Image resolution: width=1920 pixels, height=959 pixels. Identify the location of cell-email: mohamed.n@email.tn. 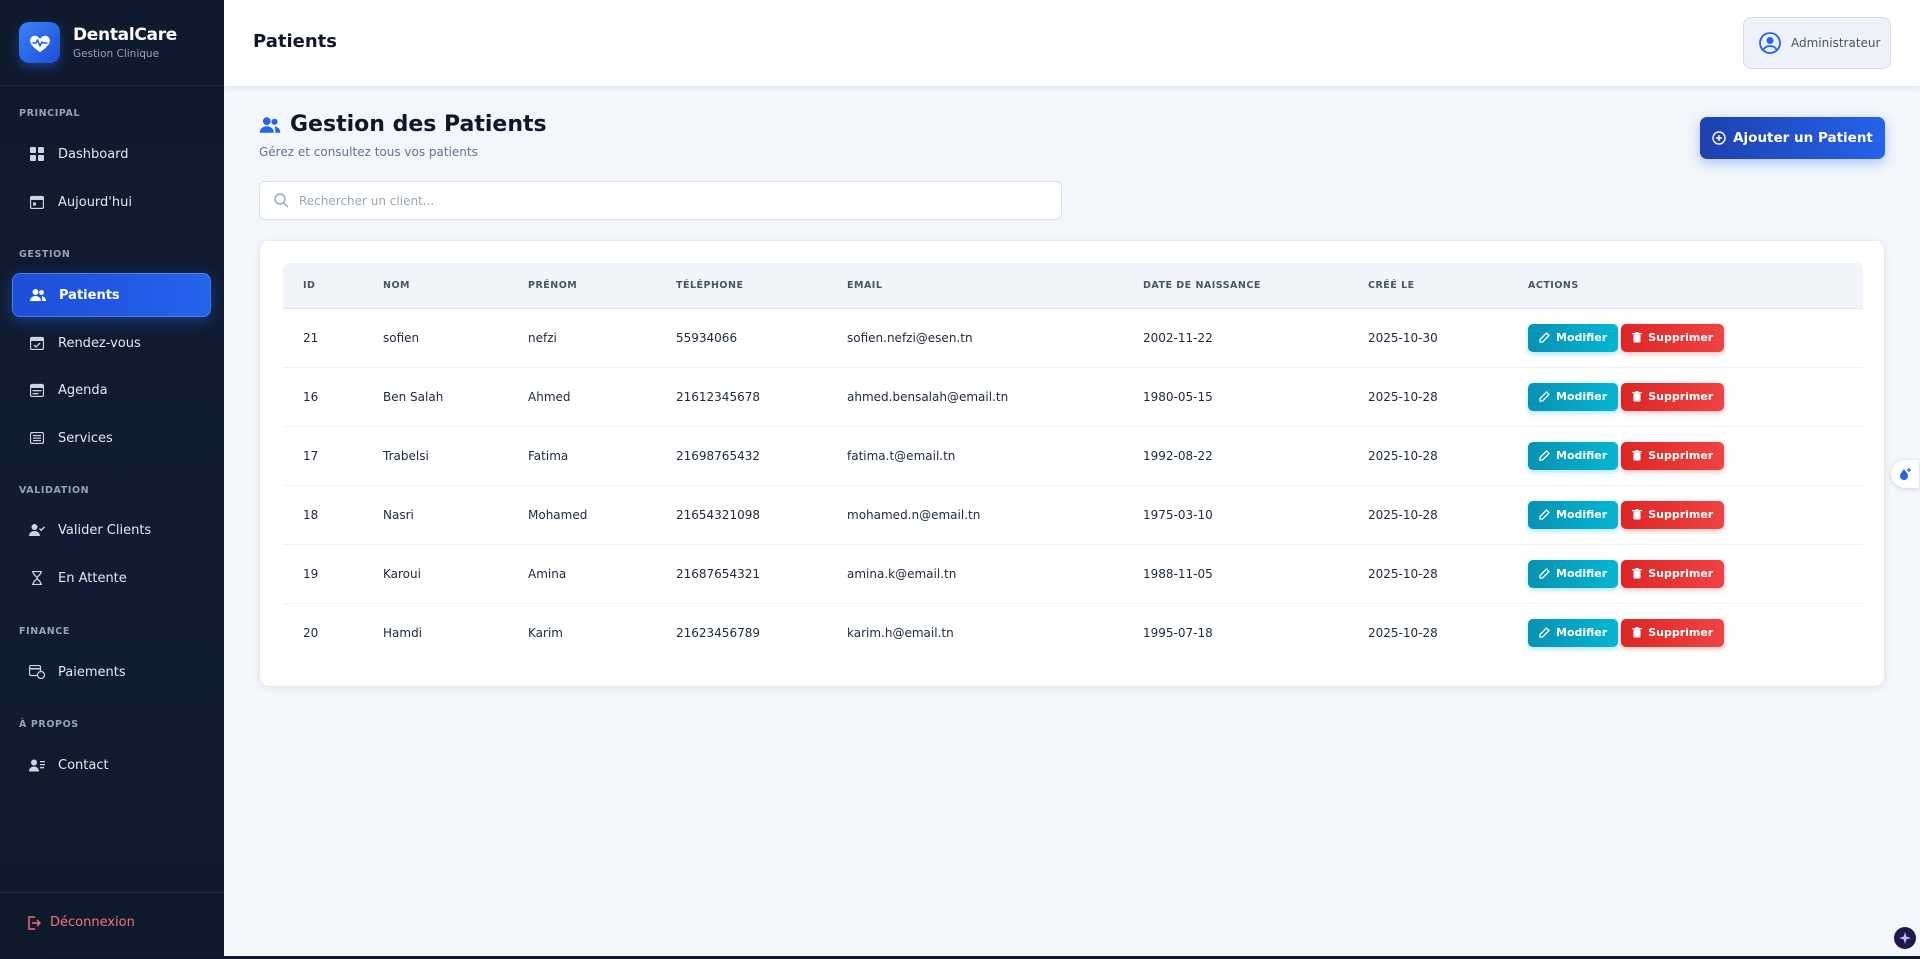
(914, 514).